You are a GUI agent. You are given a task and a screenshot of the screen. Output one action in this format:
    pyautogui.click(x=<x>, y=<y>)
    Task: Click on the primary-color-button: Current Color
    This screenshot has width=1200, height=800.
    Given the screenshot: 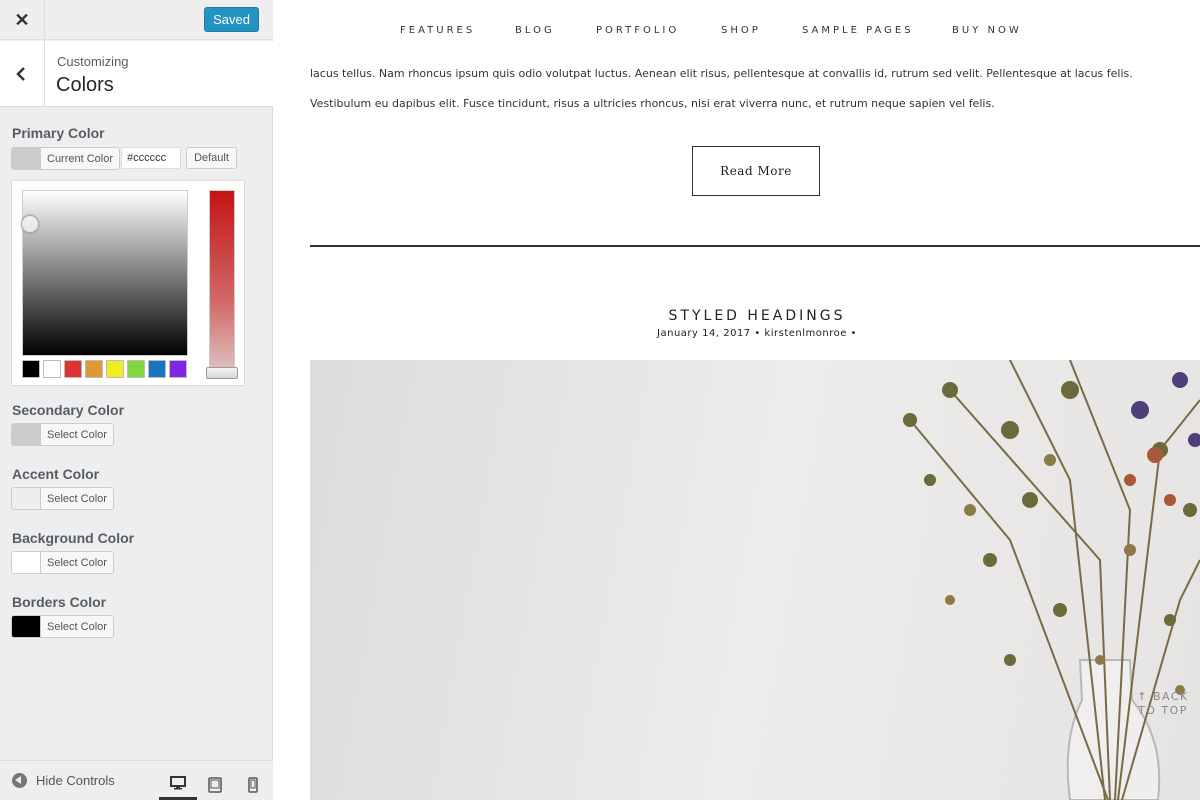 What is the action you would take?
    pyautogui.click(x=66, y=158)
    